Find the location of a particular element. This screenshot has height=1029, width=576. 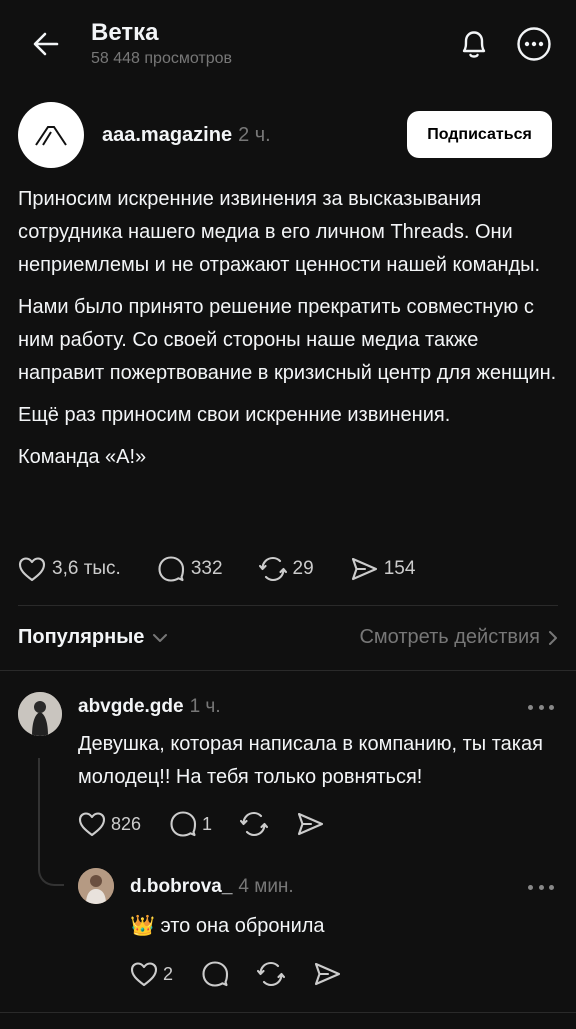

reply-count: 332 is located at coordinates (206, 568).